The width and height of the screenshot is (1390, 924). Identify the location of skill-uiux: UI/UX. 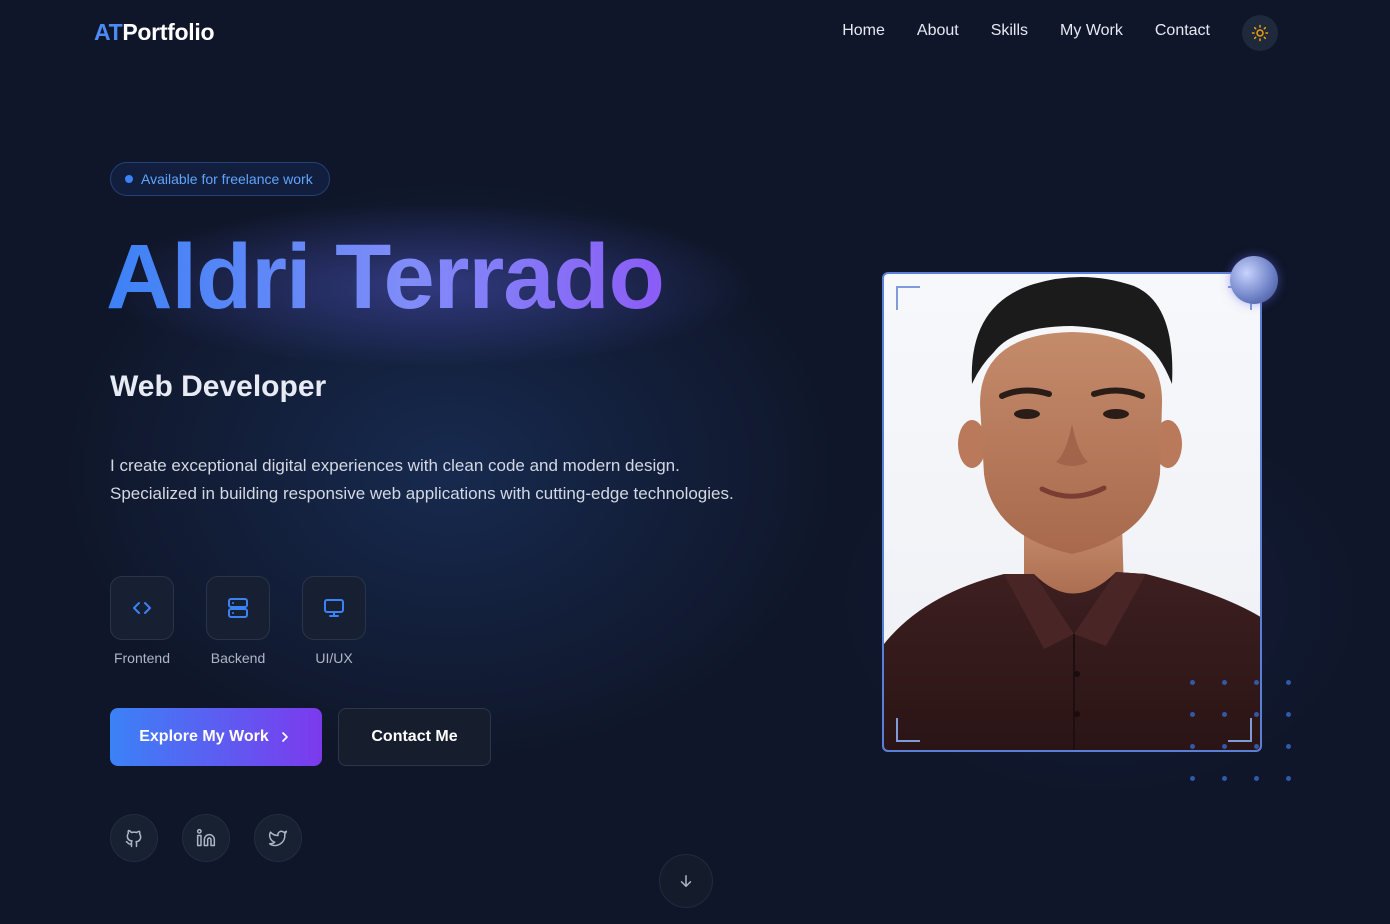
(334, 621).